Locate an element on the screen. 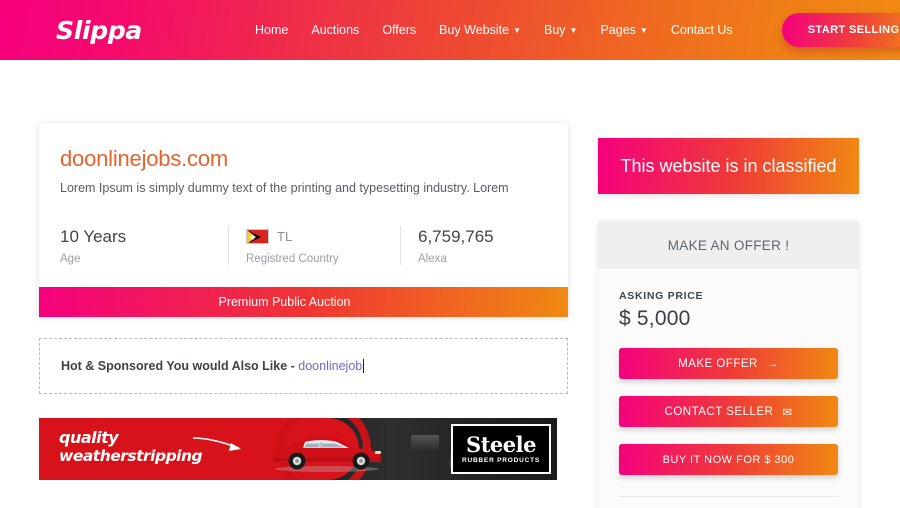  stat-label: Age is located at coordinates (70, 259).